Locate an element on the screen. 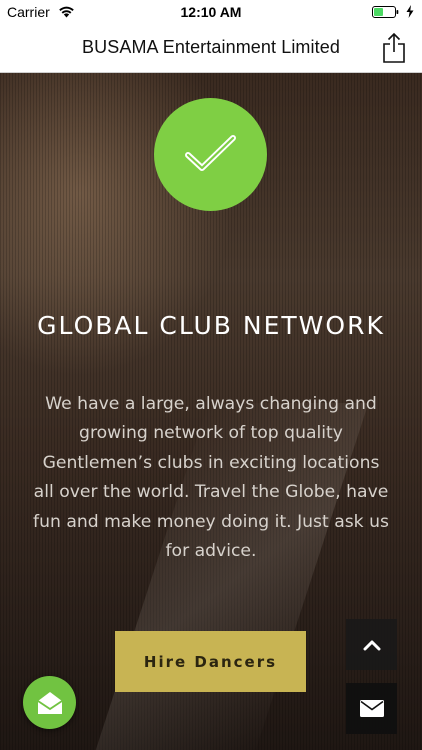 Image resolution: width=422 pixels, height=750 pixels. open-envelope-icon is located at coordinates (49, 702).